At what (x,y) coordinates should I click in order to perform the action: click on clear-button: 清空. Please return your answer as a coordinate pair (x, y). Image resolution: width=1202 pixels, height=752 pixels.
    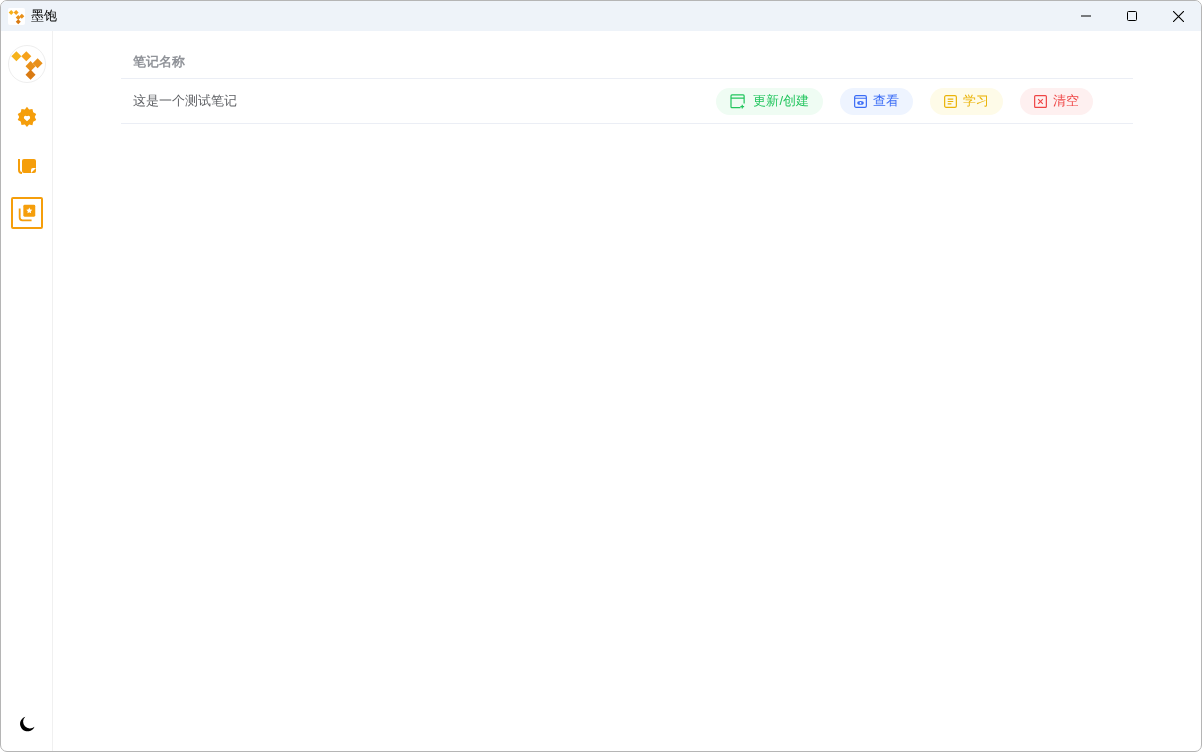
    Looking at the image, I should click on (1056, 101).